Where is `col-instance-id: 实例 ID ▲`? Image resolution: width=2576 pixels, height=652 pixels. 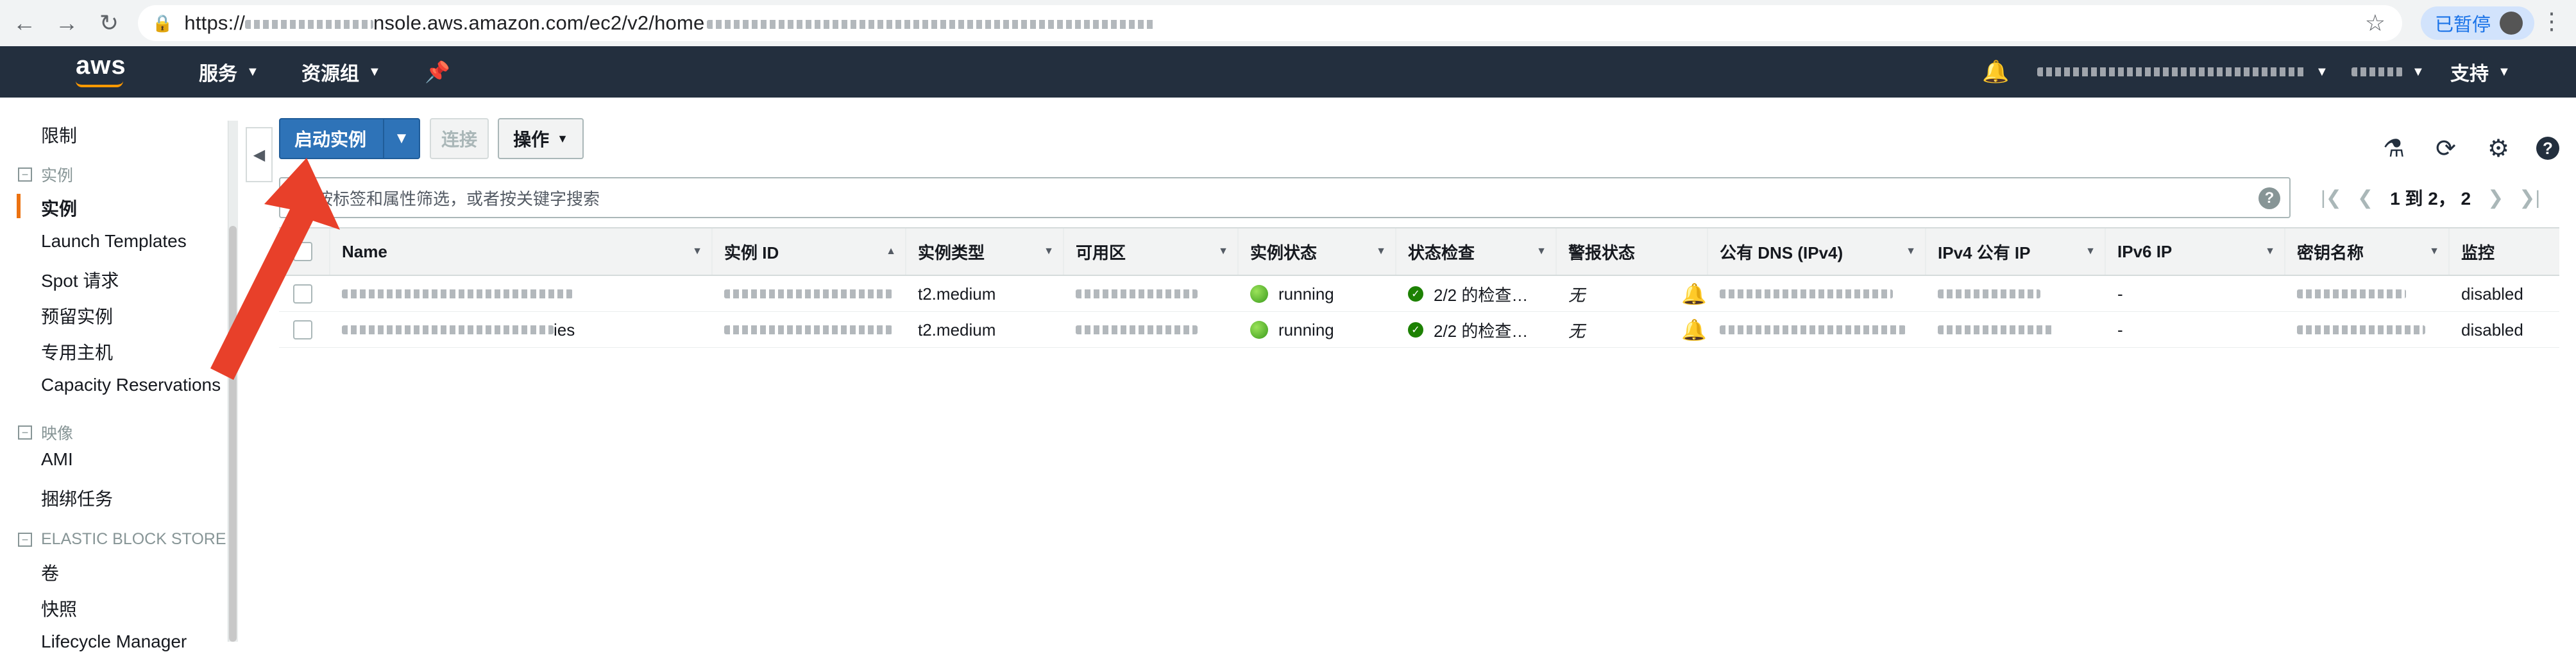
col-instance-id: 实例 ID ▲ is located at coordinates (809, 251).